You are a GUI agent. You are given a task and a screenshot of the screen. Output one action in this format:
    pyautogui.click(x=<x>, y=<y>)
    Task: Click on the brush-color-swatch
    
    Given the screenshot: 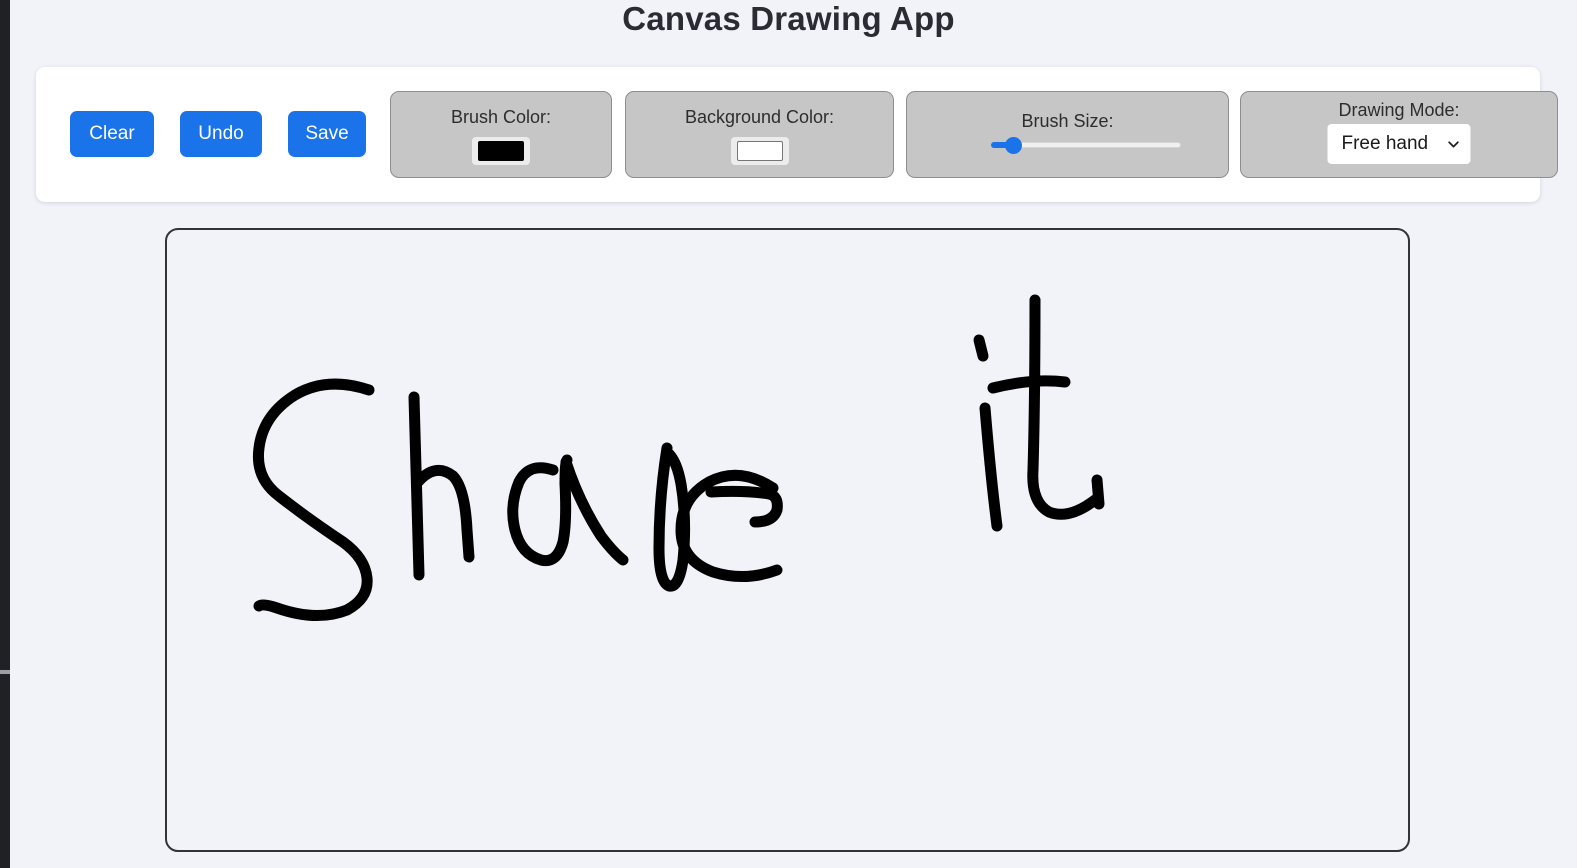 What is the action you would take?
    pyautogui.click(x=501, y=151)
    